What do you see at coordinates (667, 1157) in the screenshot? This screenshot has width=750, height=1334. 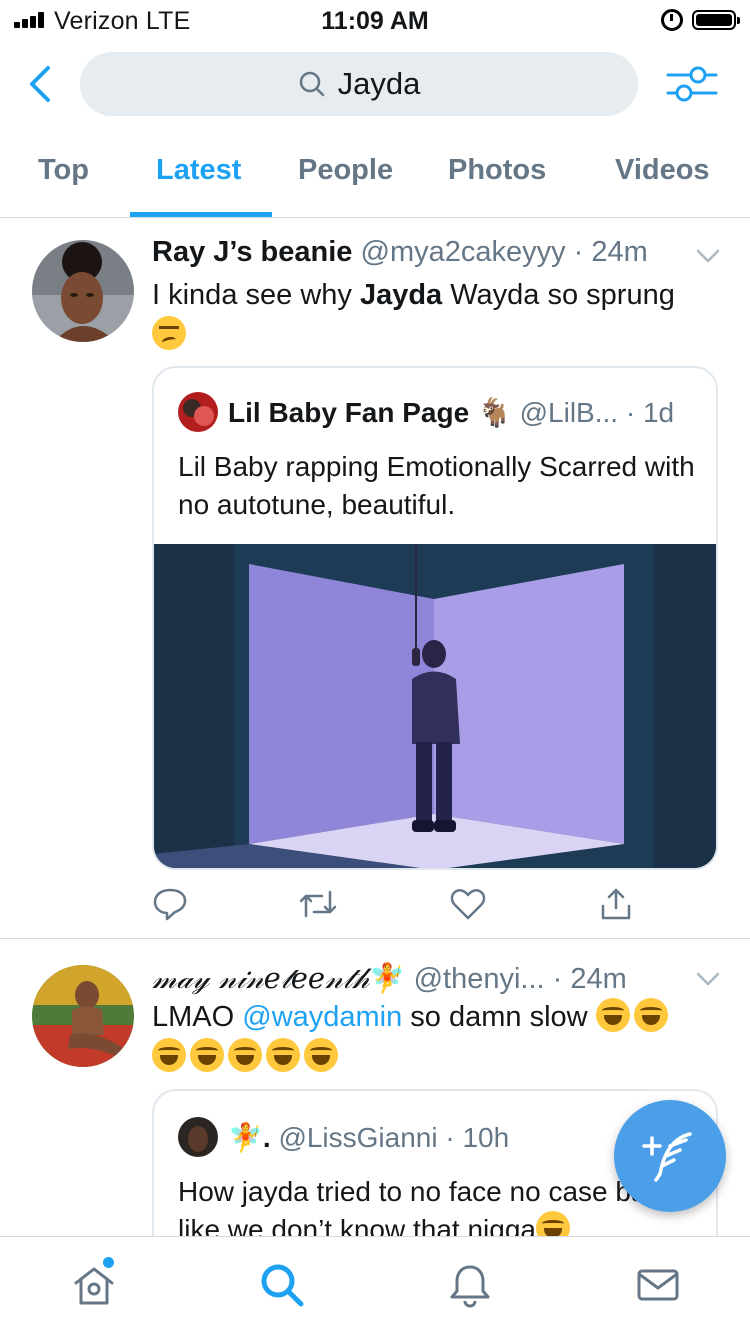 I see `compose-tweet-icon` at bounding box center [667, 1157].